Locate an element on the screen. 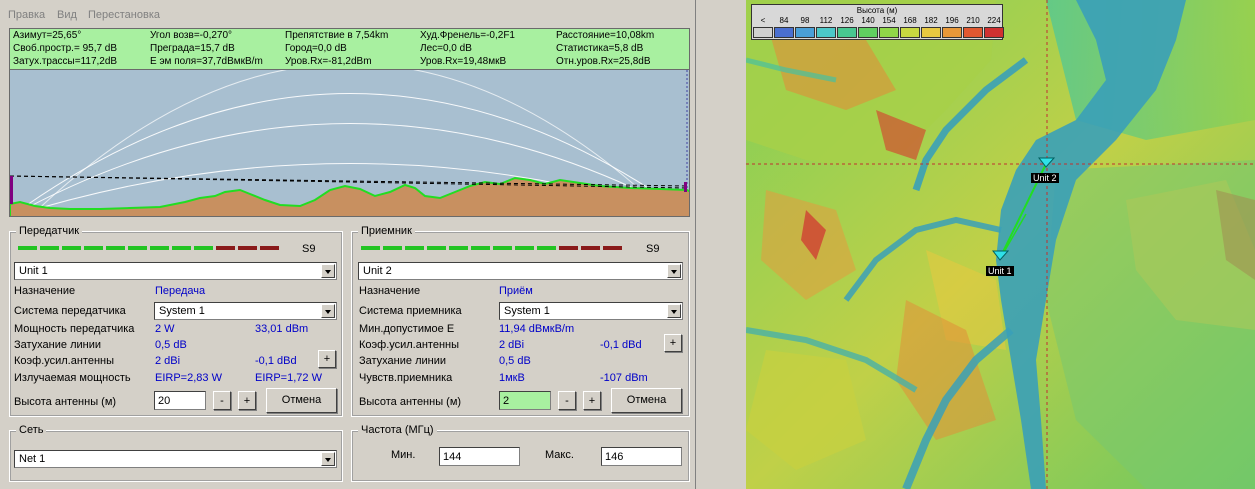 Image resolution: width=1255 pixels, height=489 pixels. freq-min-input is located at coordinates (479, 456).